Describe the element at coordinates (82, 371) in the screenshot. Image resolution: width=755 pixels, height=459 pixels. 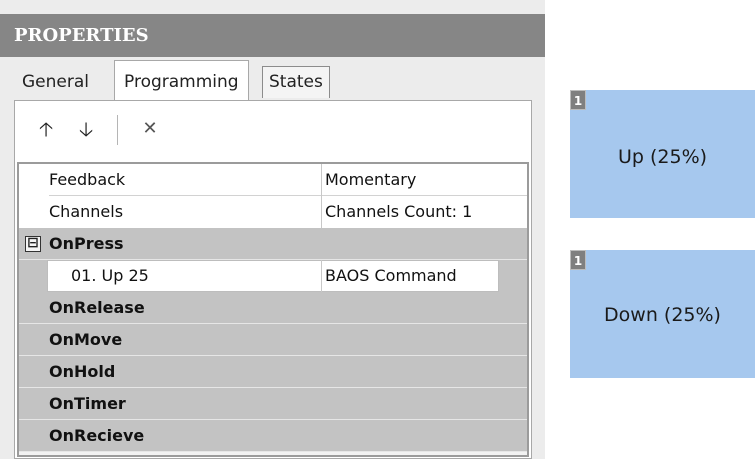
I see `event-name: OnHold` at that location.